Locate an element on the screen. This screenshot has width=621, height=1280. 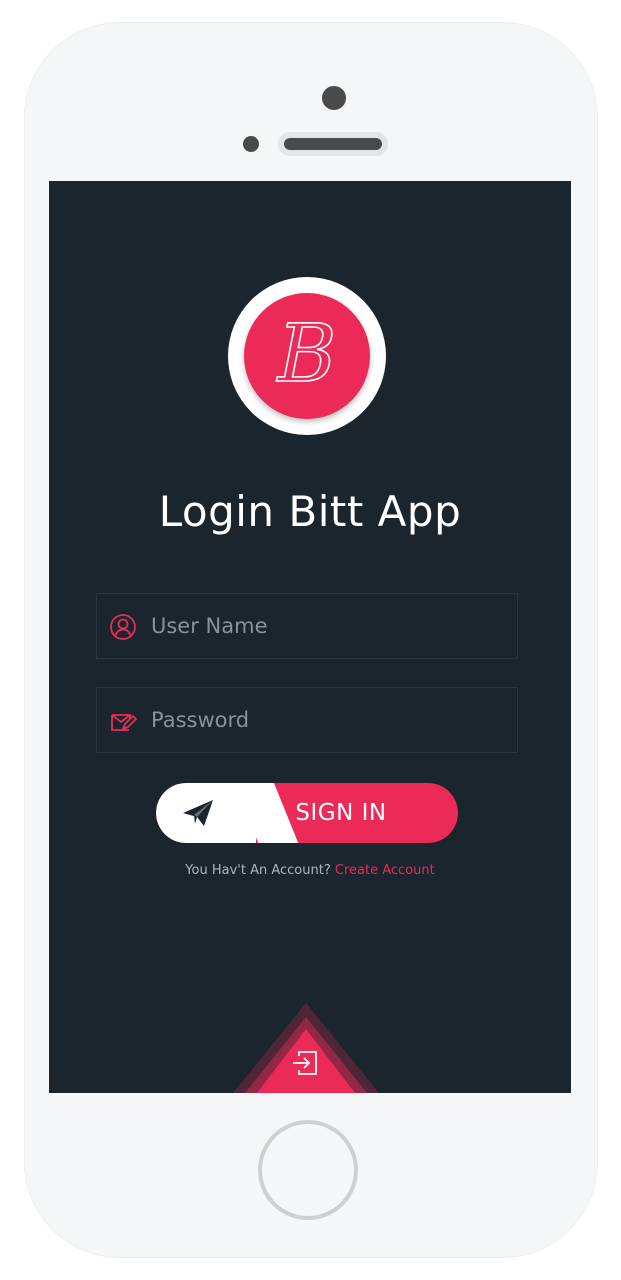
username-field is located at coordinates (307, 626).